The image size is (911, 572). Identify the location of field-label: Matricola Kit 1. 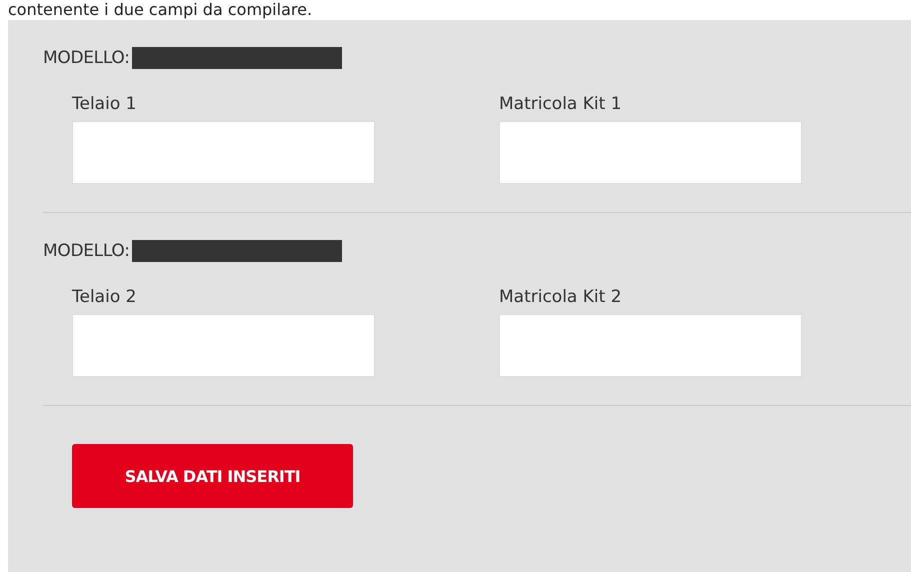
(561, 105).